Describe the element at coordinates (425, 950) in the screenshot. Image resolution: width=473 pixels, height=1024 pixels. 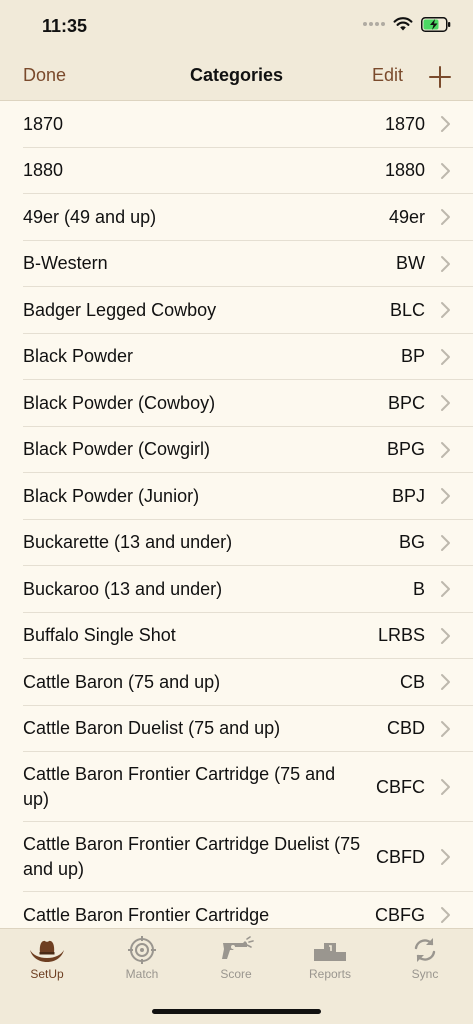
I see `sync-icon` at that location.